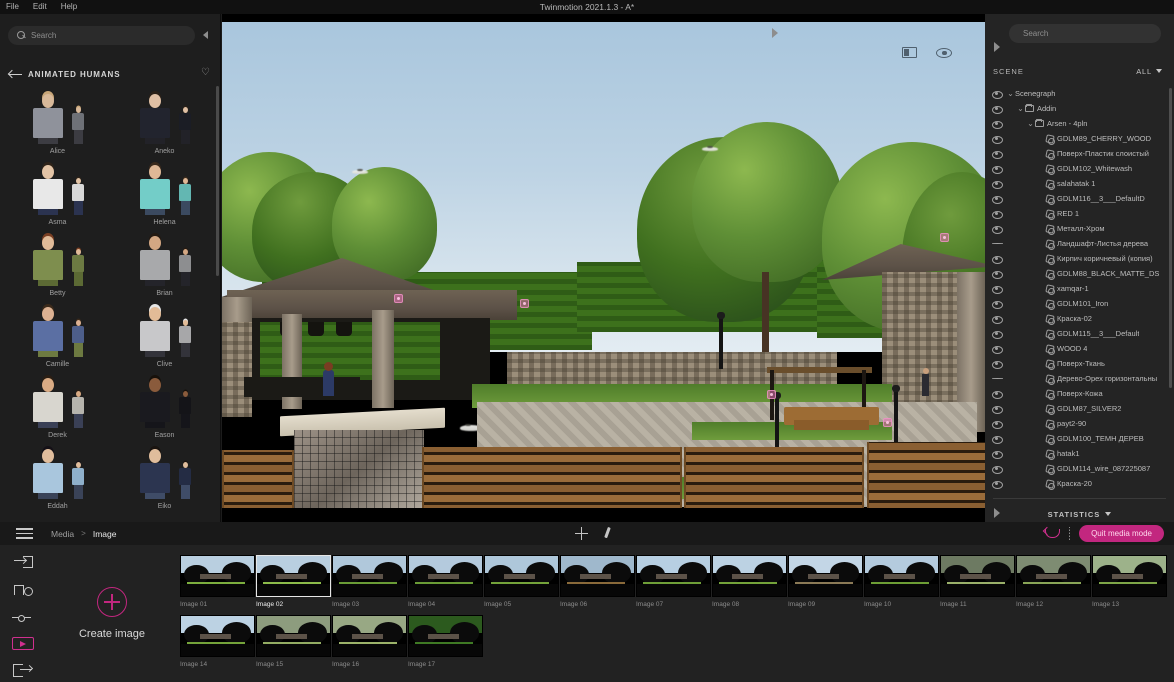 This screenshot has width=1174, height=682. Describe the element at coordinates (1129, 585) in the screenshot. I see `media-thumbnail: Image 13` at that location.